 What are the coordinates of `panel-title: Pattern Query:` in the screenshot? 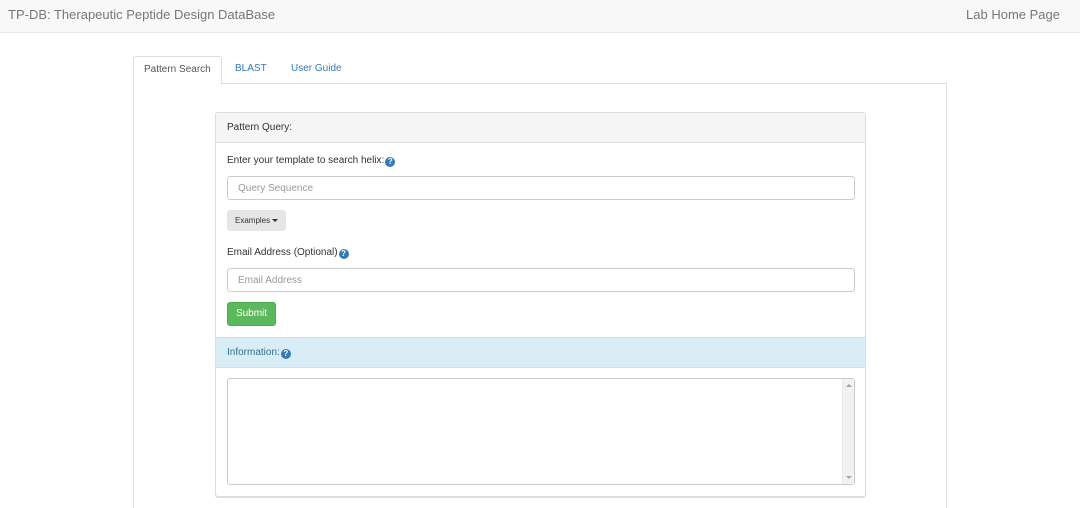 It's located at (260, 127).